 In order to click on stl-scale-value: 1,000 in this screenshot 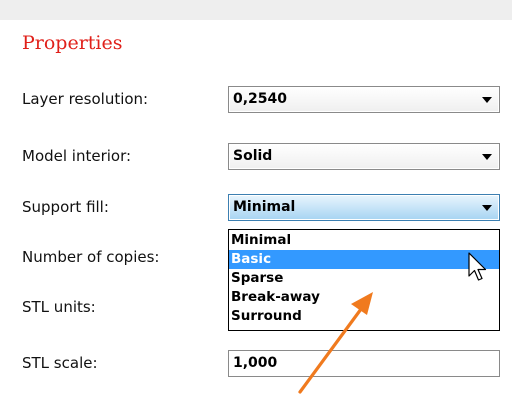, I will do `click(255, 363)`.